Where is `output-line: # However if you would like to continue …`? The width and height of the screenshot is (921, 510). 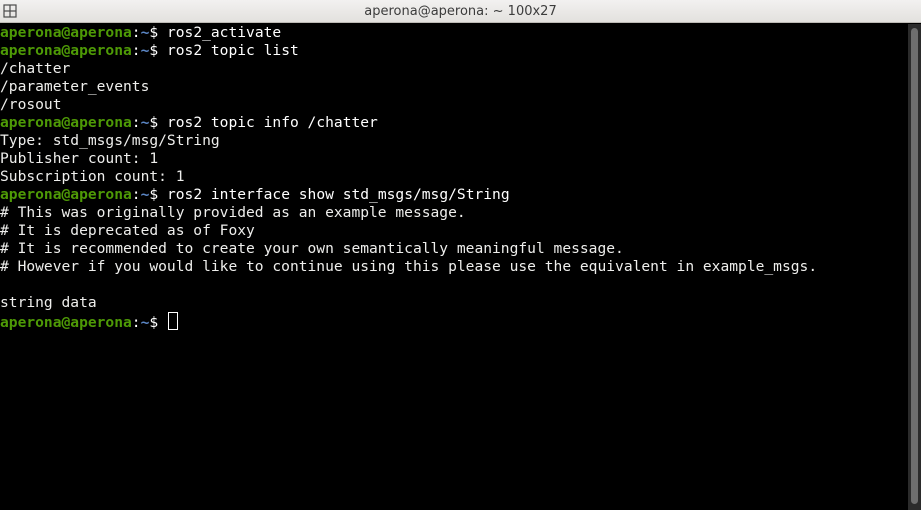
output-line: # However if you would like to continue … is located at coordinates (409, 266).